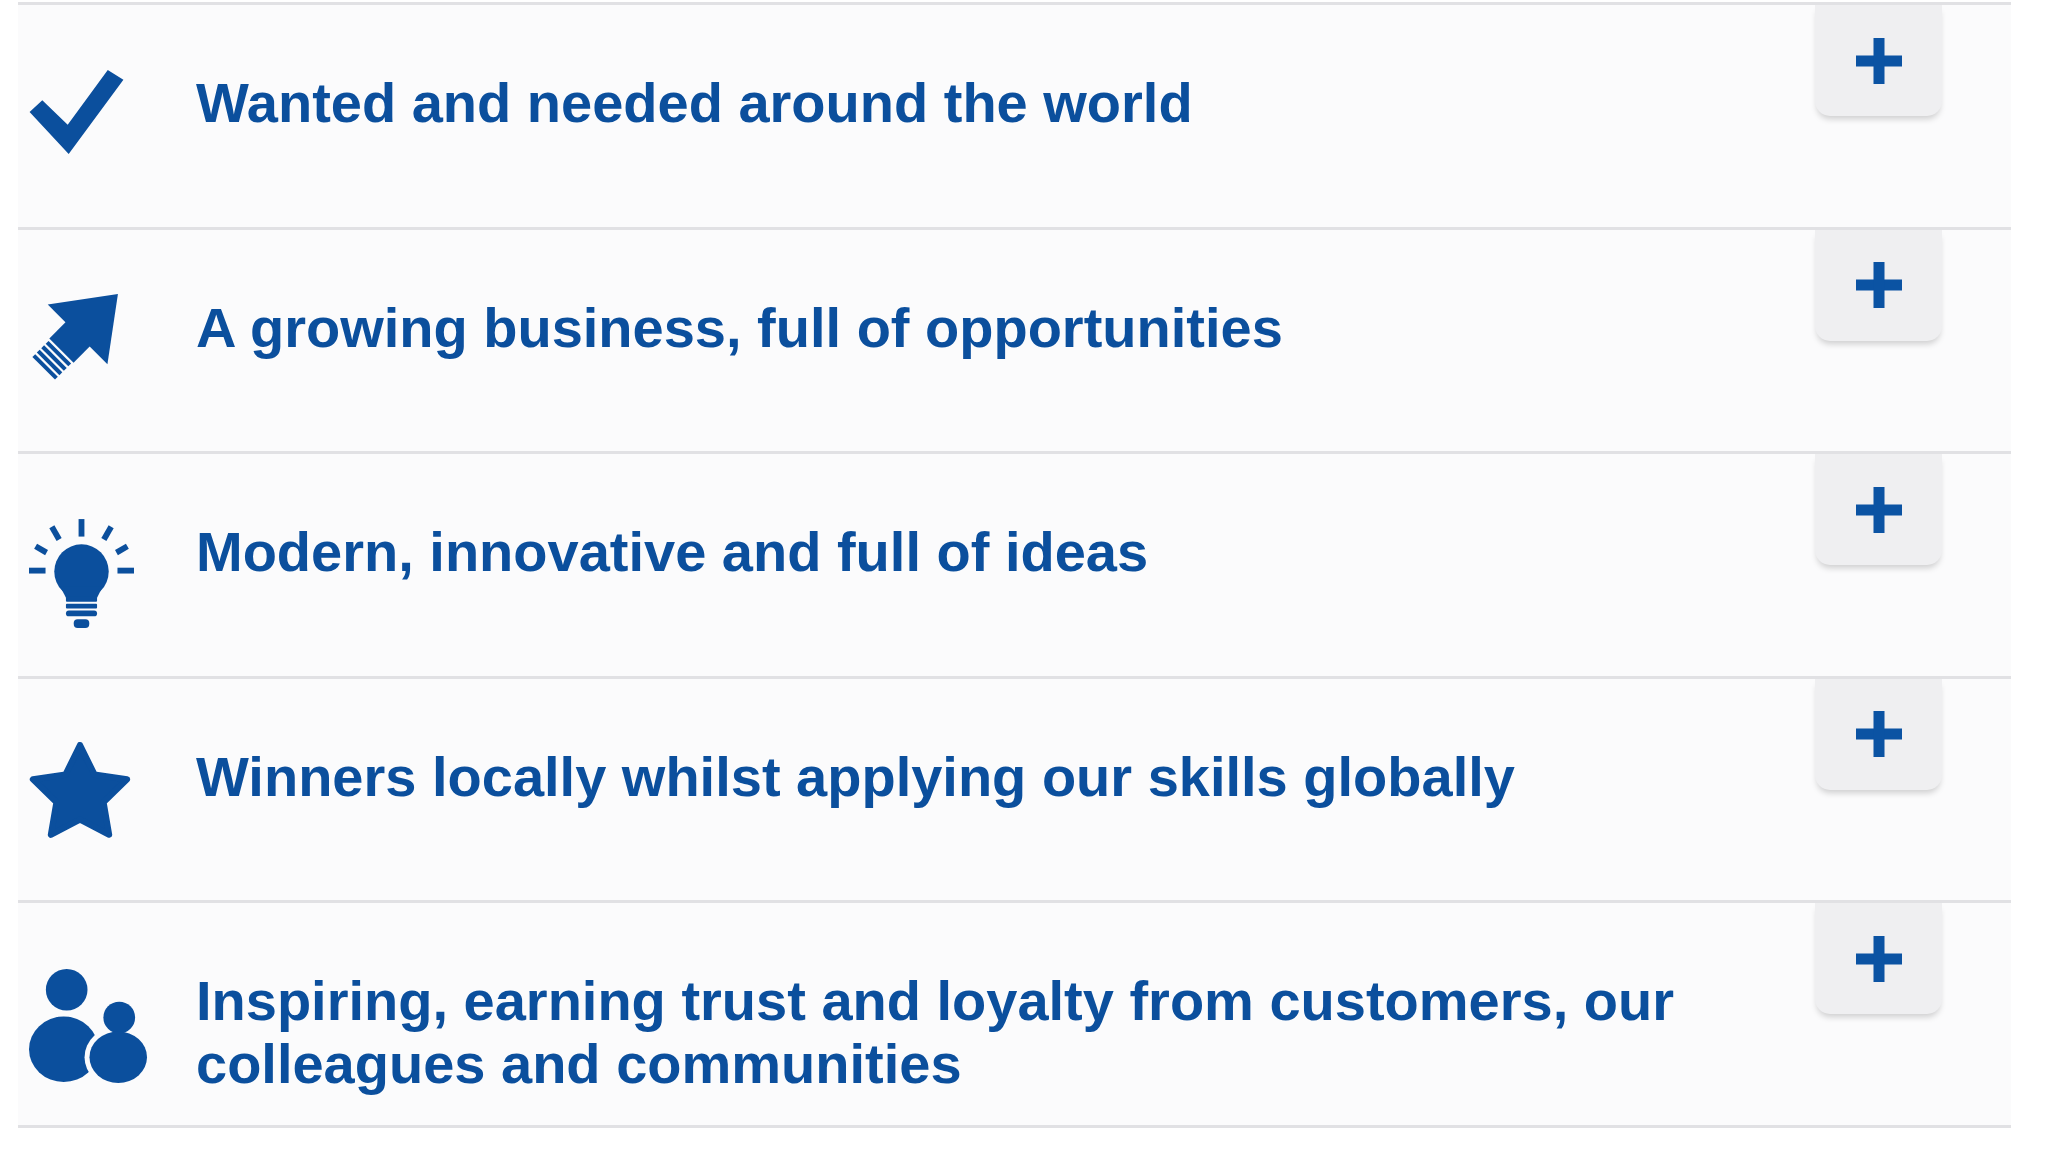 This screenshot has width=2048, height=1152. What do you see at coordinates (80, 789) in the screenshot?
I see `star-icon` at bounding box center [80, 789].